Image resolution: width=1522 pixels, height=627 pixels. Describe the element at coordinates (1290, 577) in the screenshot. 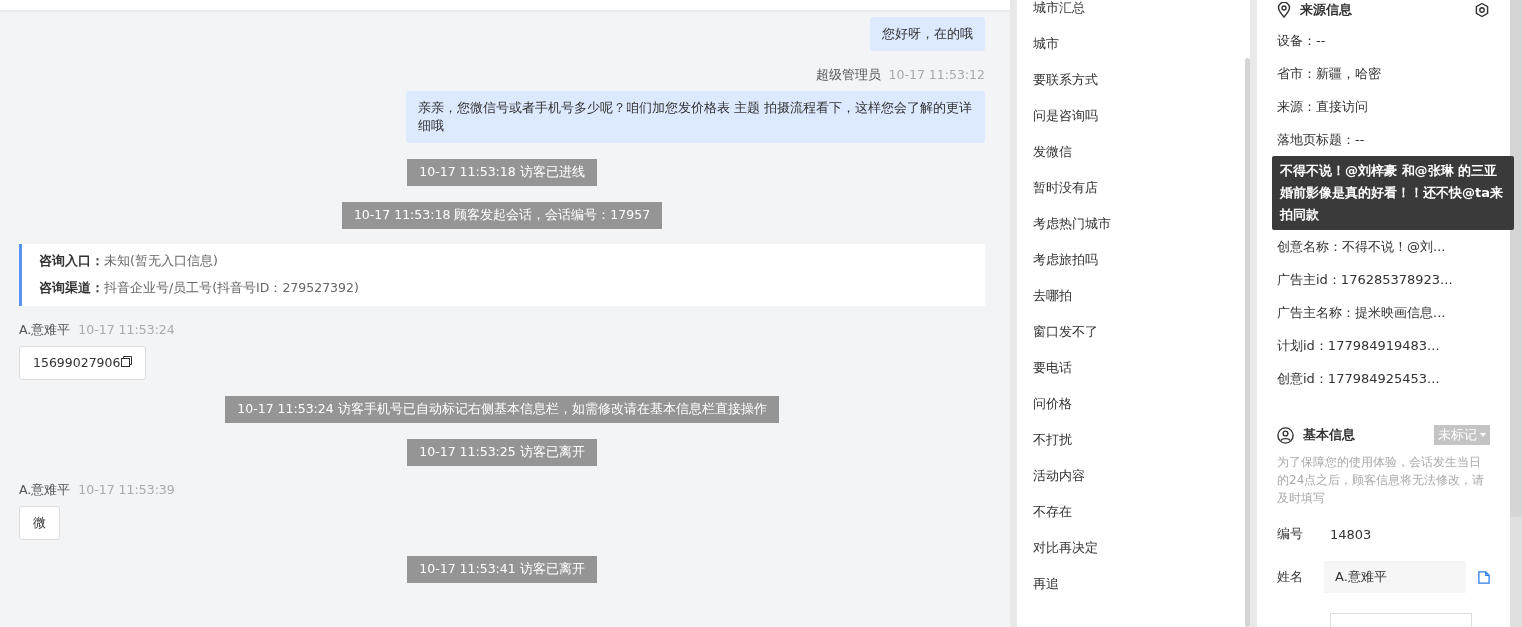

I see `field-label: 姓名` at that location.